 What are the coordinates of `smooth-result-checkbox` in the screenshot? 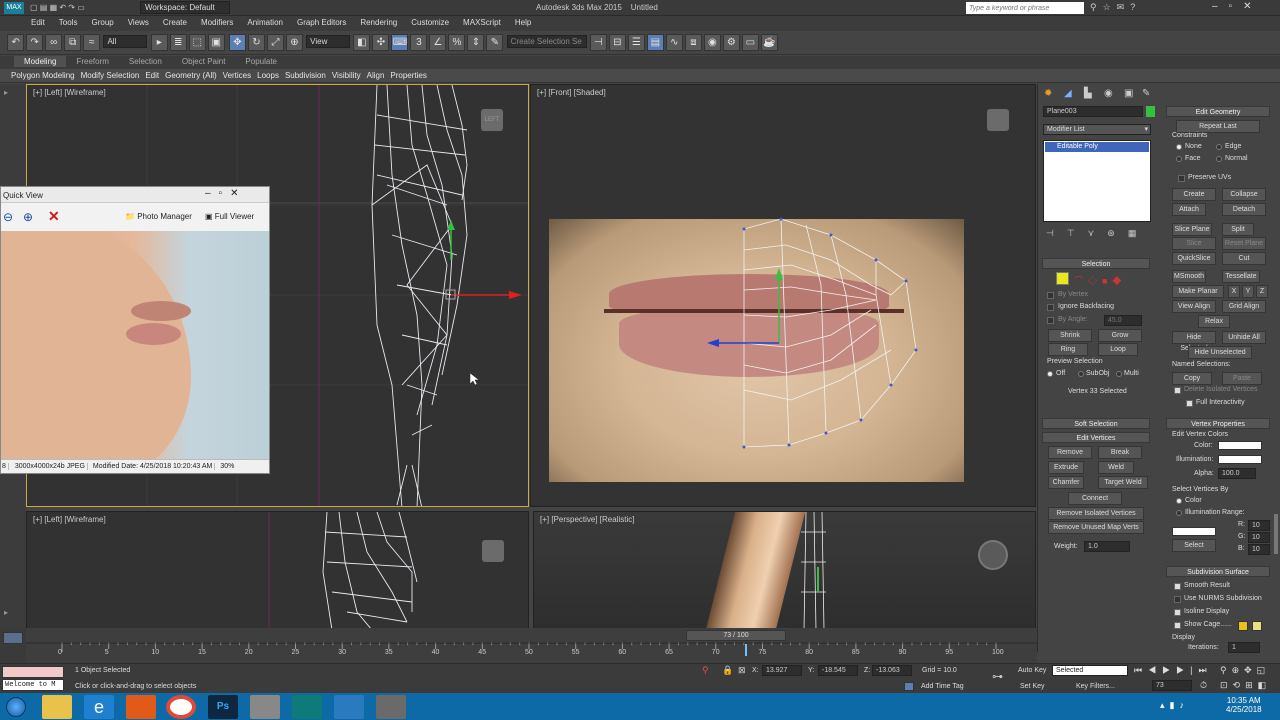 It's located at (1177, 586).